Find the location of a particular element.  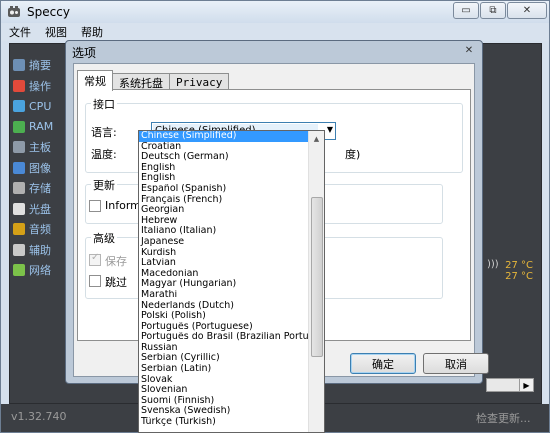

summary-icon is located at coordinates (19, 65).